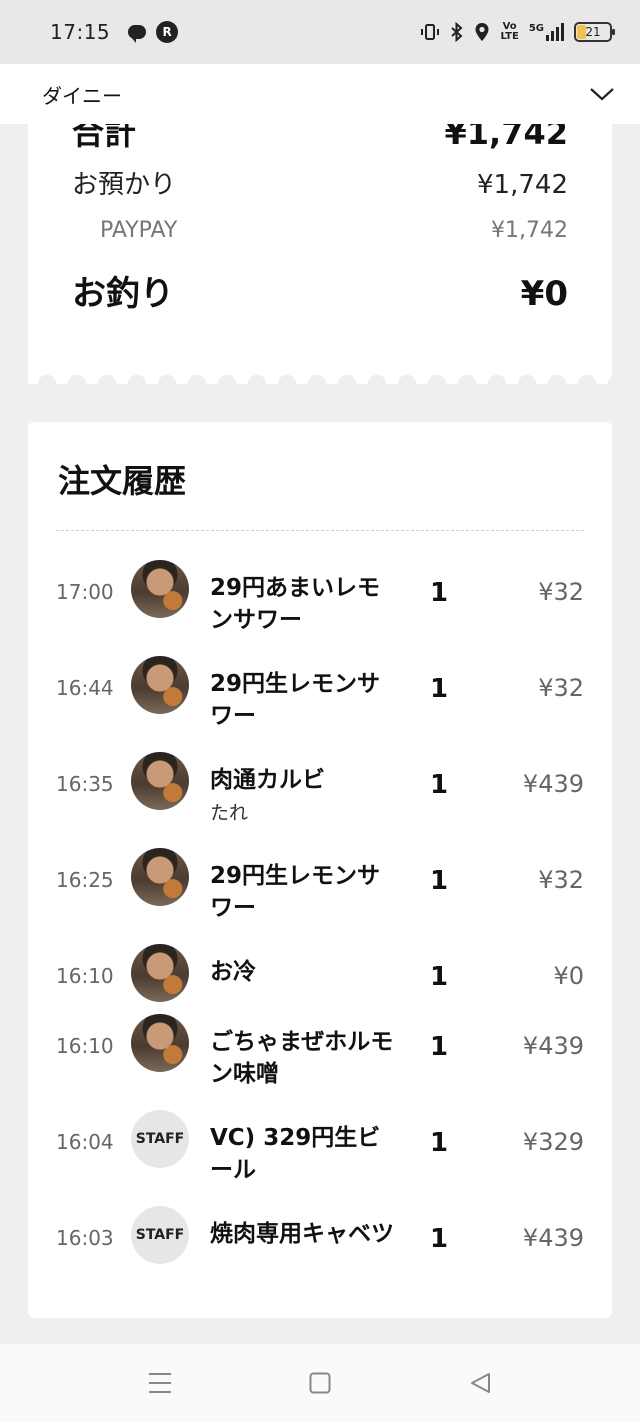 The width and height of the screenshot is (640, 1422). What do you see at coordinates (233, 972) in the screenshot?
I see `order-item-name: お冷` at bounding box center [233, 972].